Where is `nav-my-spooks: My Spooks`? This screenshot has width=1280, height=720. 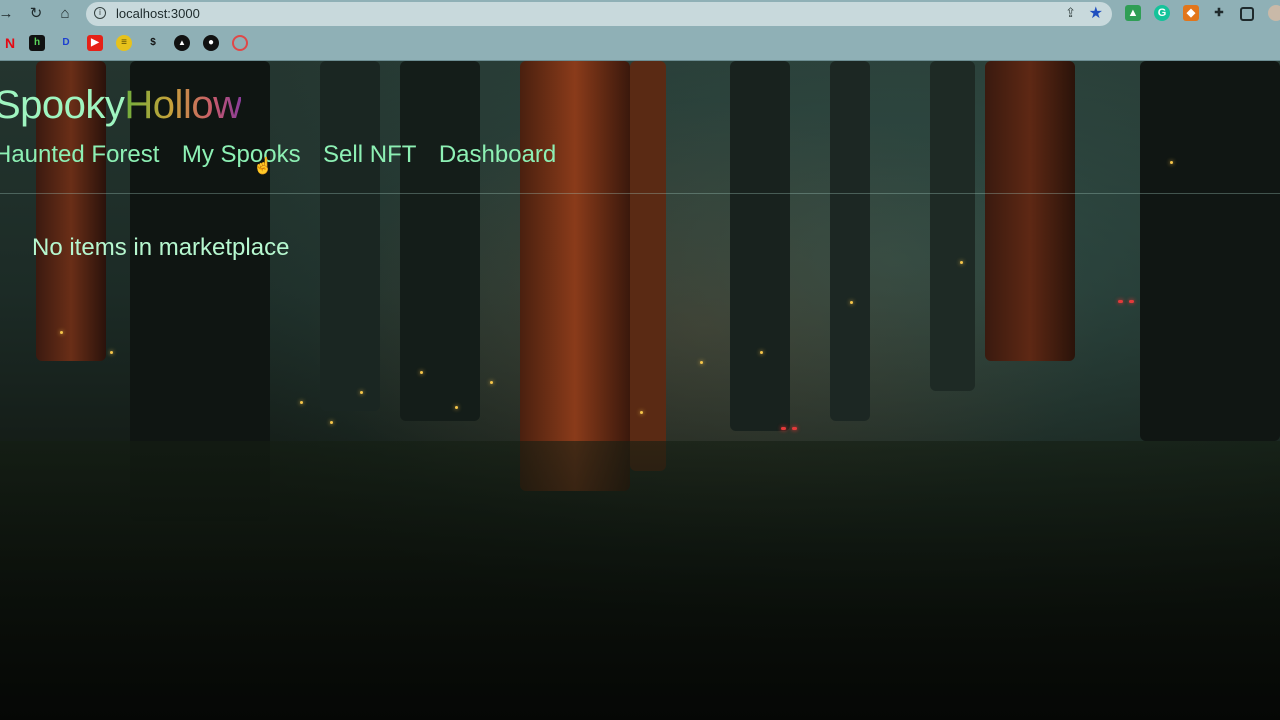 nav-my-spooks: My Spooks is located at coordinates (241, 155).